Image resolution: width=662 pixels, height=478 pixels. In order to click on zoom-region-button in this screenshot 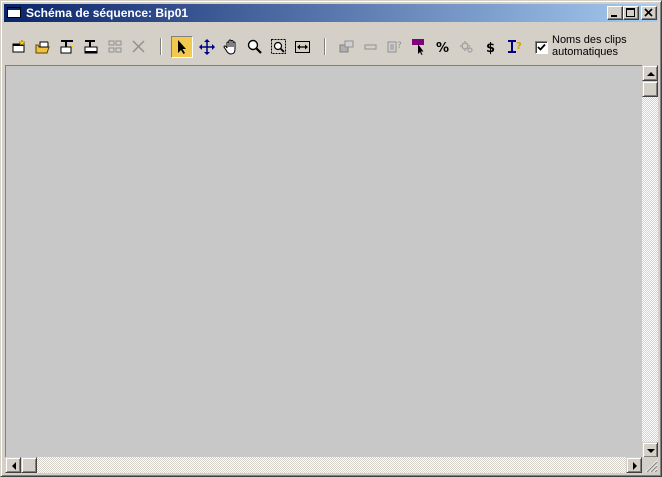, I will do `click(279, 47)`.